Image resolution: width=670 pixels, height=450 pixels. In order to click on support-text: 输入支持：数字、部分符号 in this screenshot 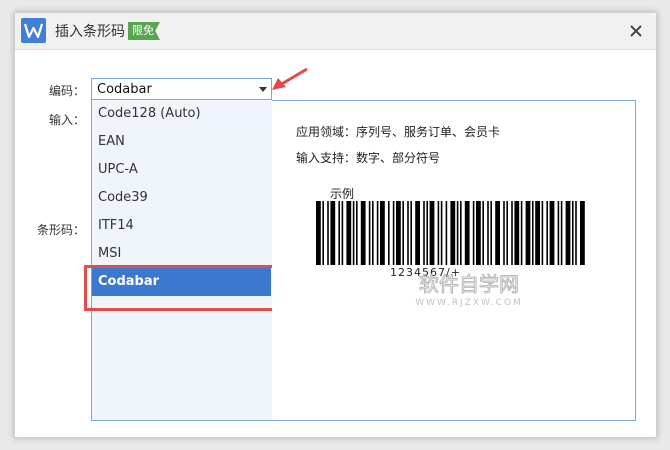, I will do `click(368, 158)`.